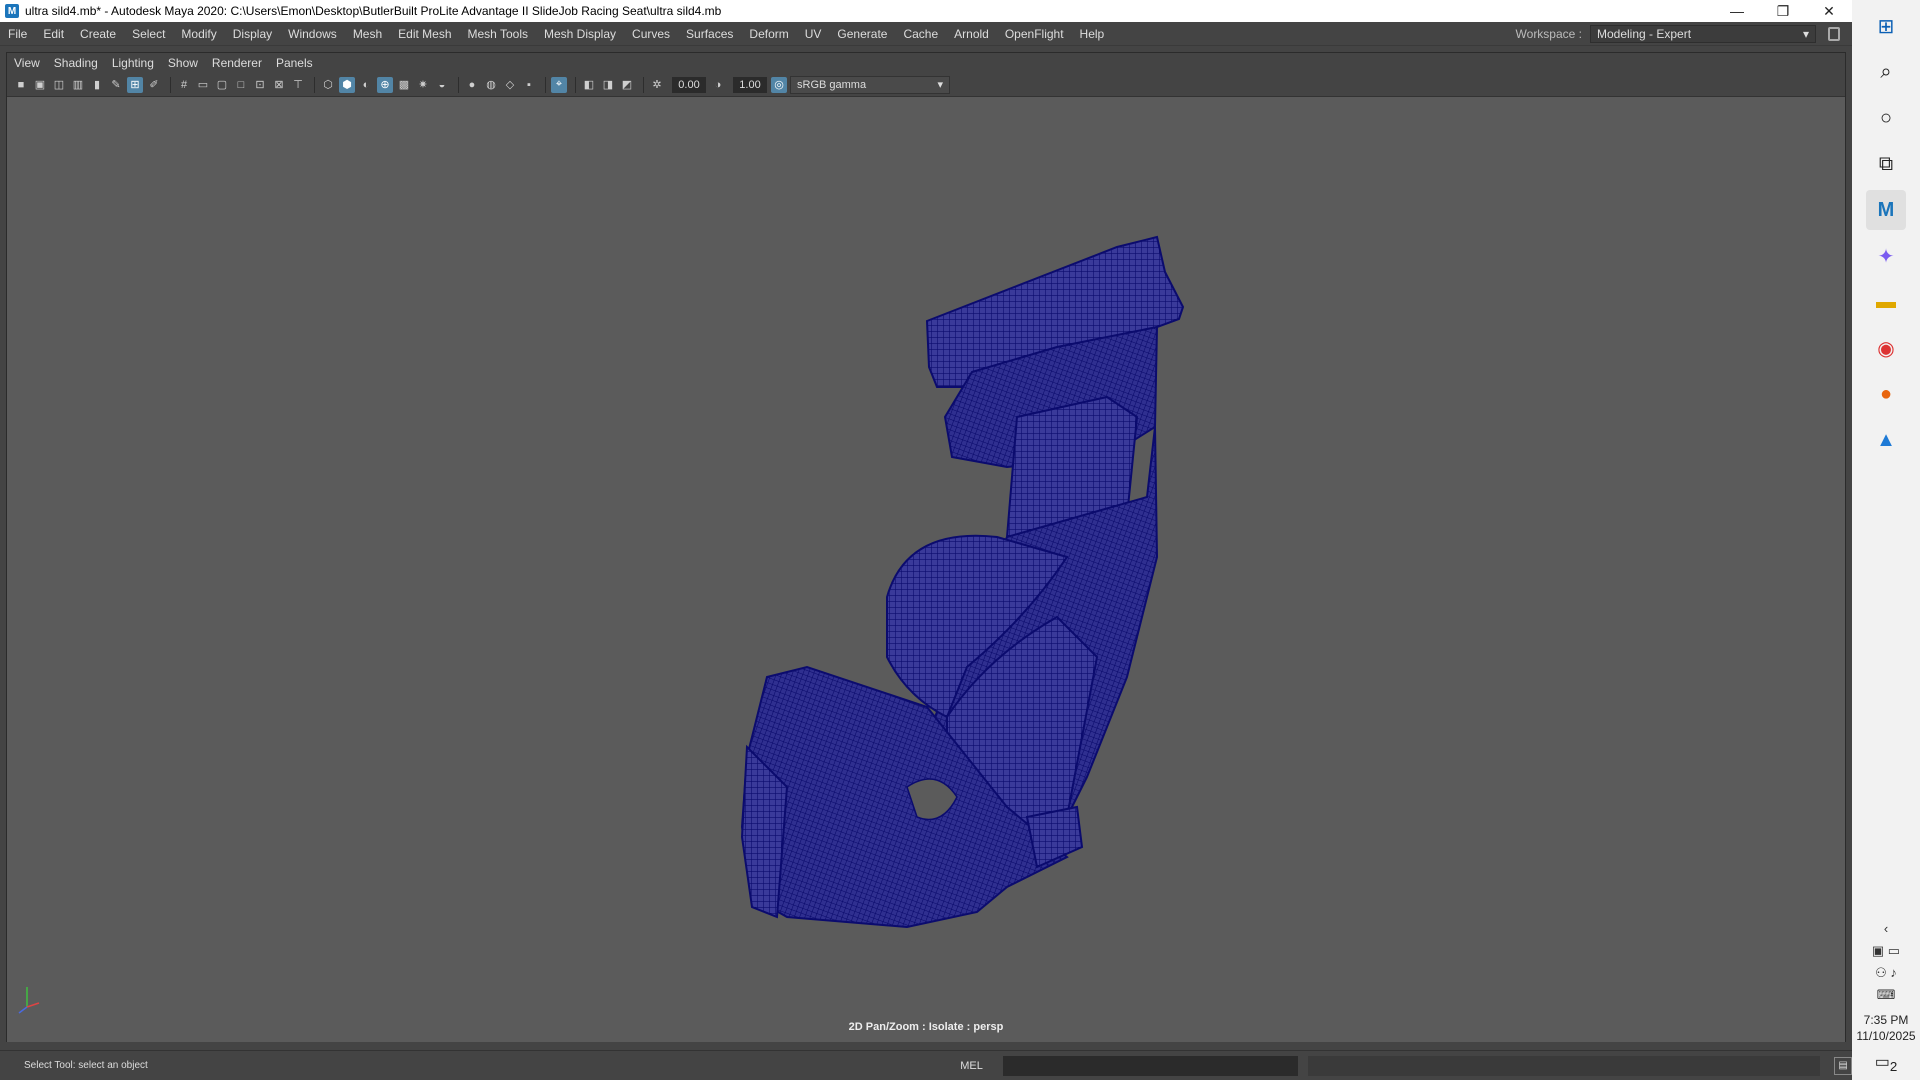 The width and height of the screenshot is (1920, 1080). What do you see at coordinates (1737, 11) in the screenshot?
I see `minimize-button: —` at bounding box center [1737, 11].